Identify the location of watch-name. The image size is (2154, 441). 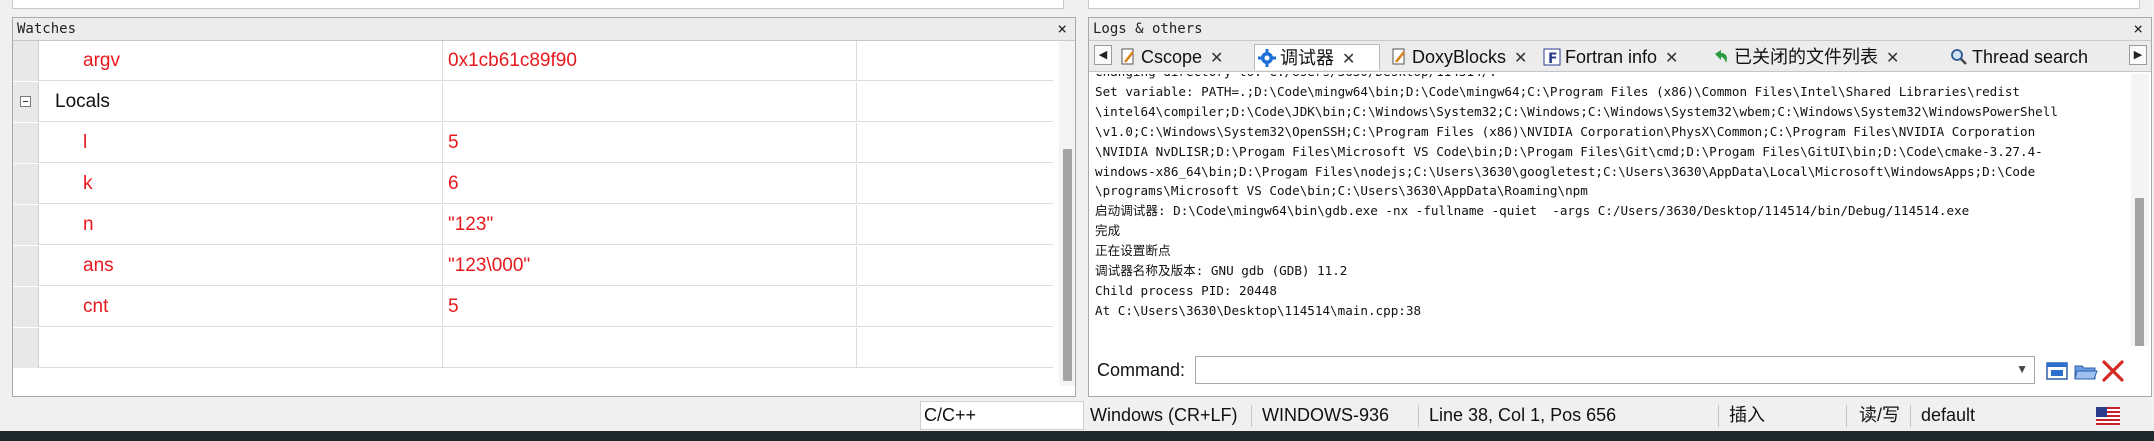
(241, 348).